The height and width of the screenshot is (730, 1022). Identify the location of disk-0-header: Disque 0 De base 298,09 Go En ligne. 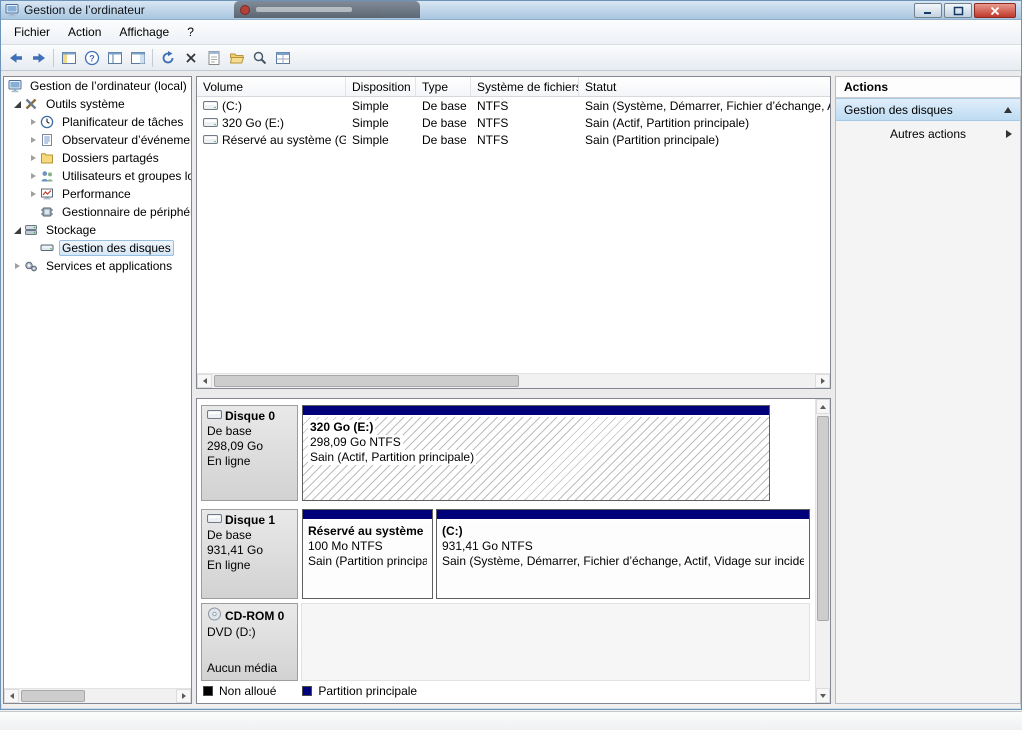
(249, 453).